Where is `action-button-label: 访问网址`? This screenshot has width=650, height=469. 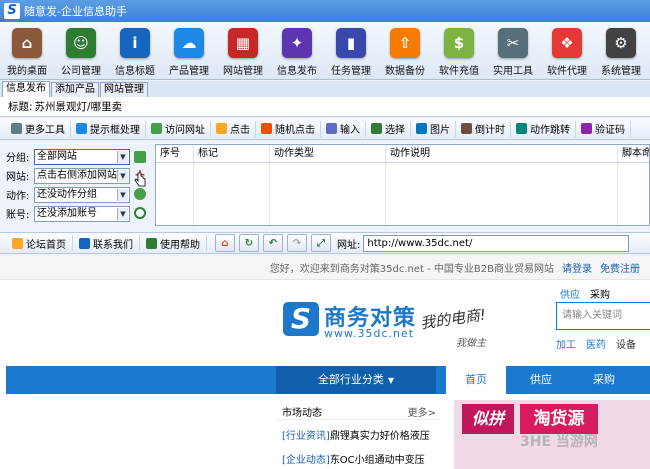
action-button-label: 访问网址 is located at coordinates (185, 130).